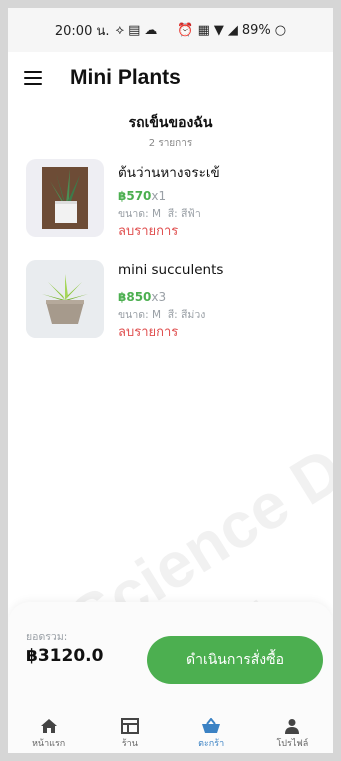  Describe the element at coordinates (184, 214) in the screenshot. I see `color-label: สี: สีฟ้า` at that location.